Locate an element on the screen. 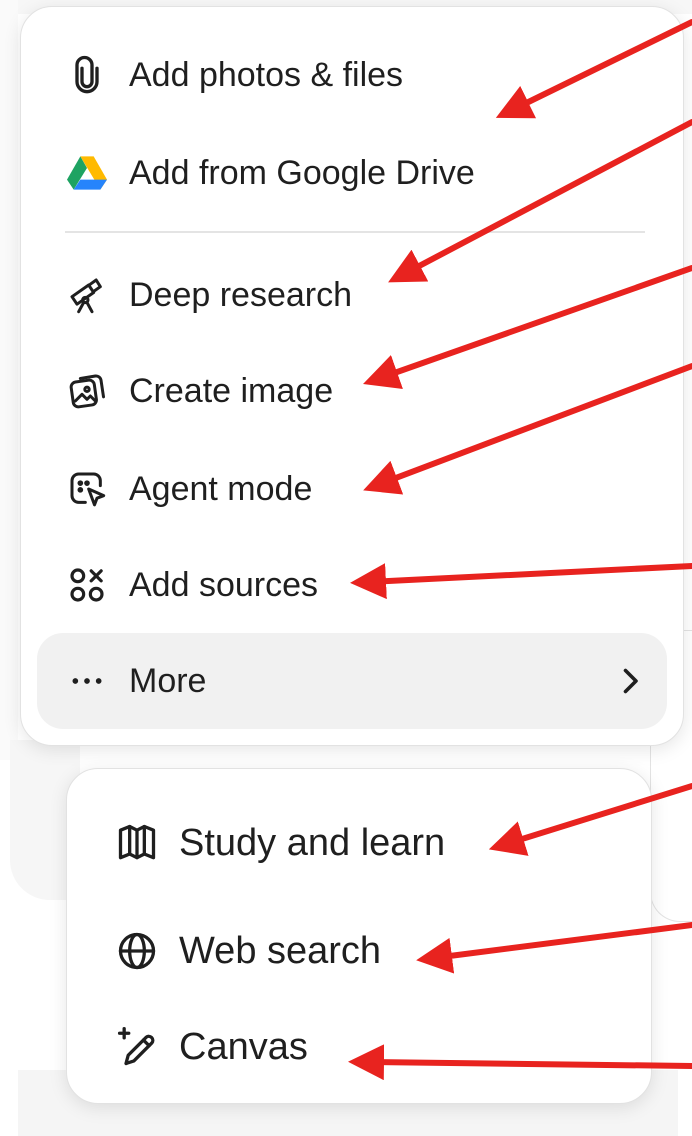 The width and height of the screenshot is (692, 1136). menu-item-add-google-drive: Add from Google Drive is located at coordinates (352, 173).